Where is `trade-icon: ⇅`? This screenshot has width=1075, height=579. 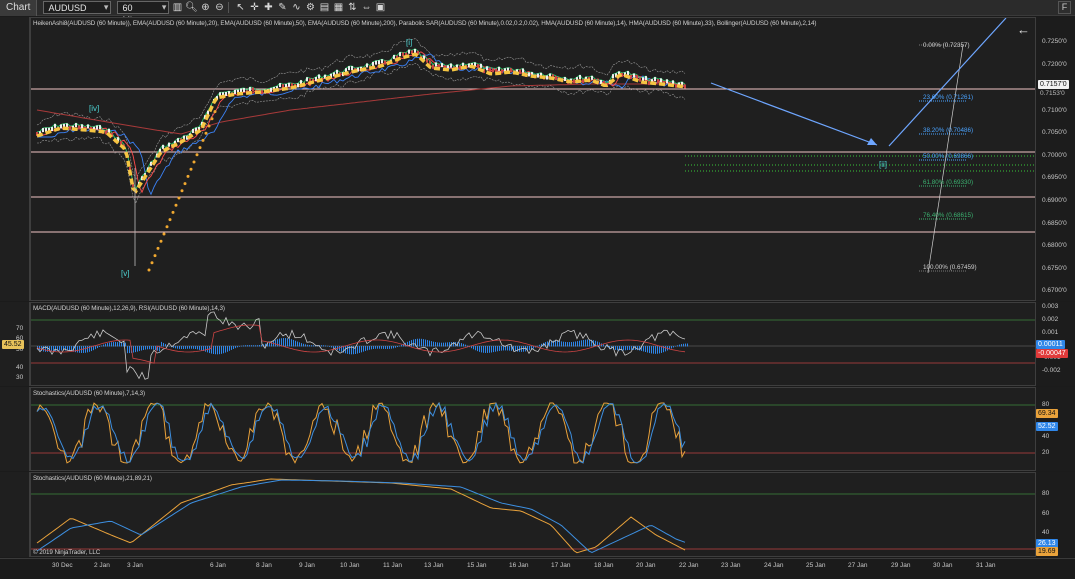
trade-icon: ⇅ is located at coordinates (352, 8).